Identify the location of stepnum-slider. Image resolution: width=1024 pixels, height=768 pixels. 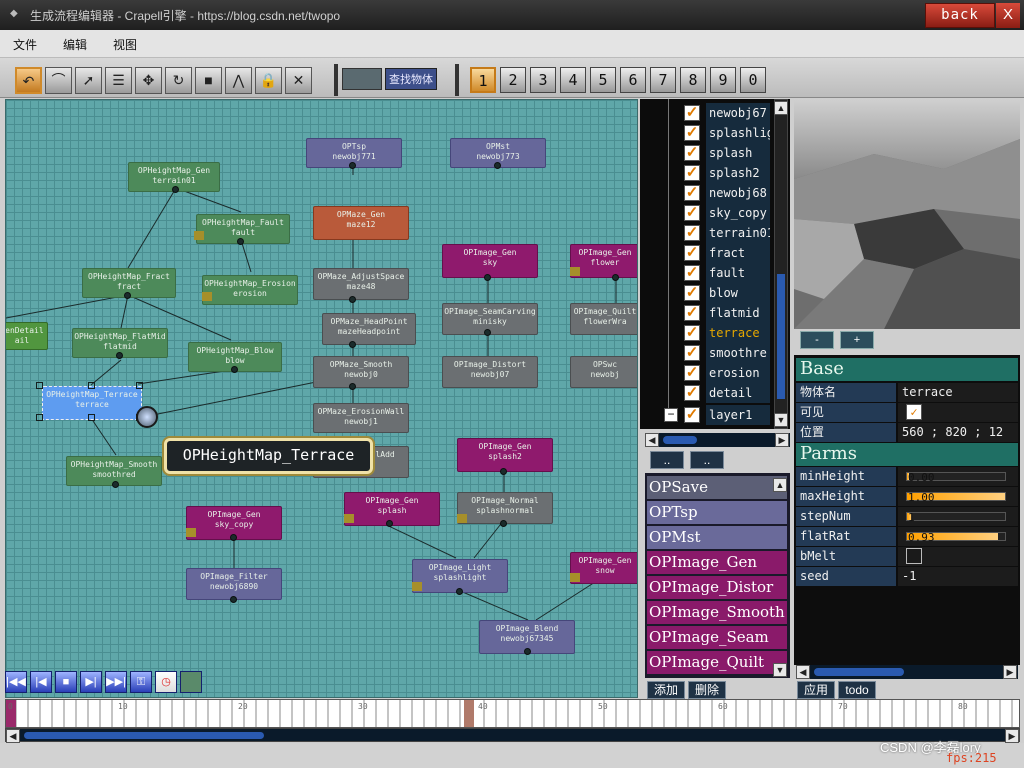
(956, 516).